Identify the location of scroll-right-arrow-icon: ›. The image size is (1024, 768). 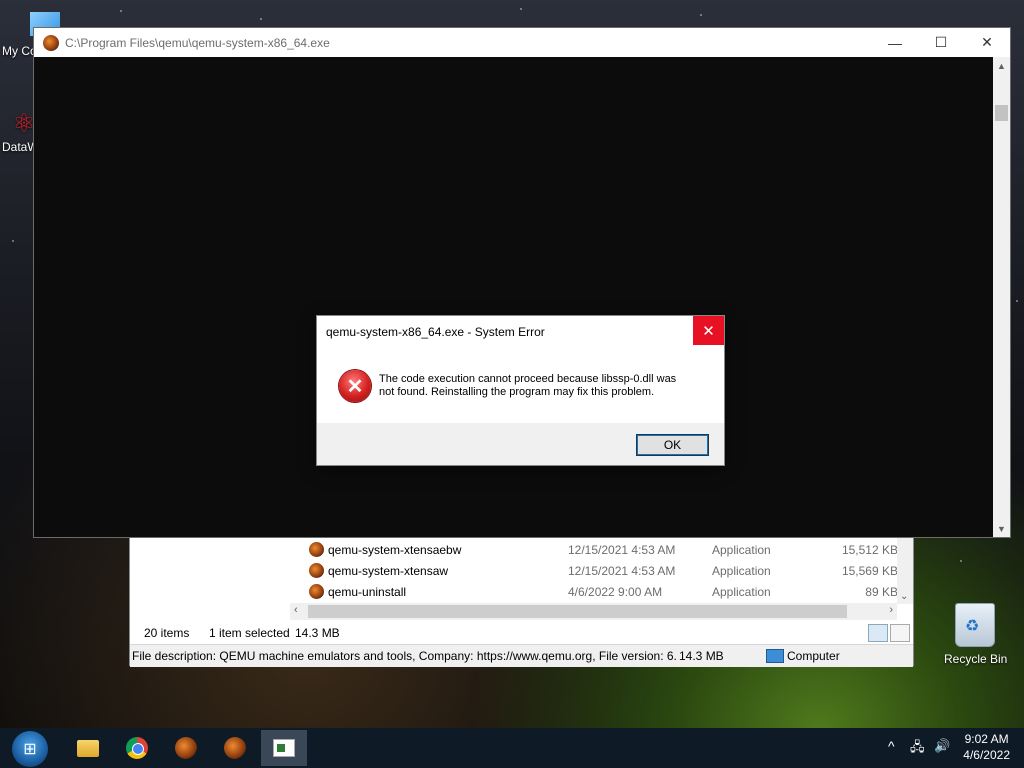
(891, 610).